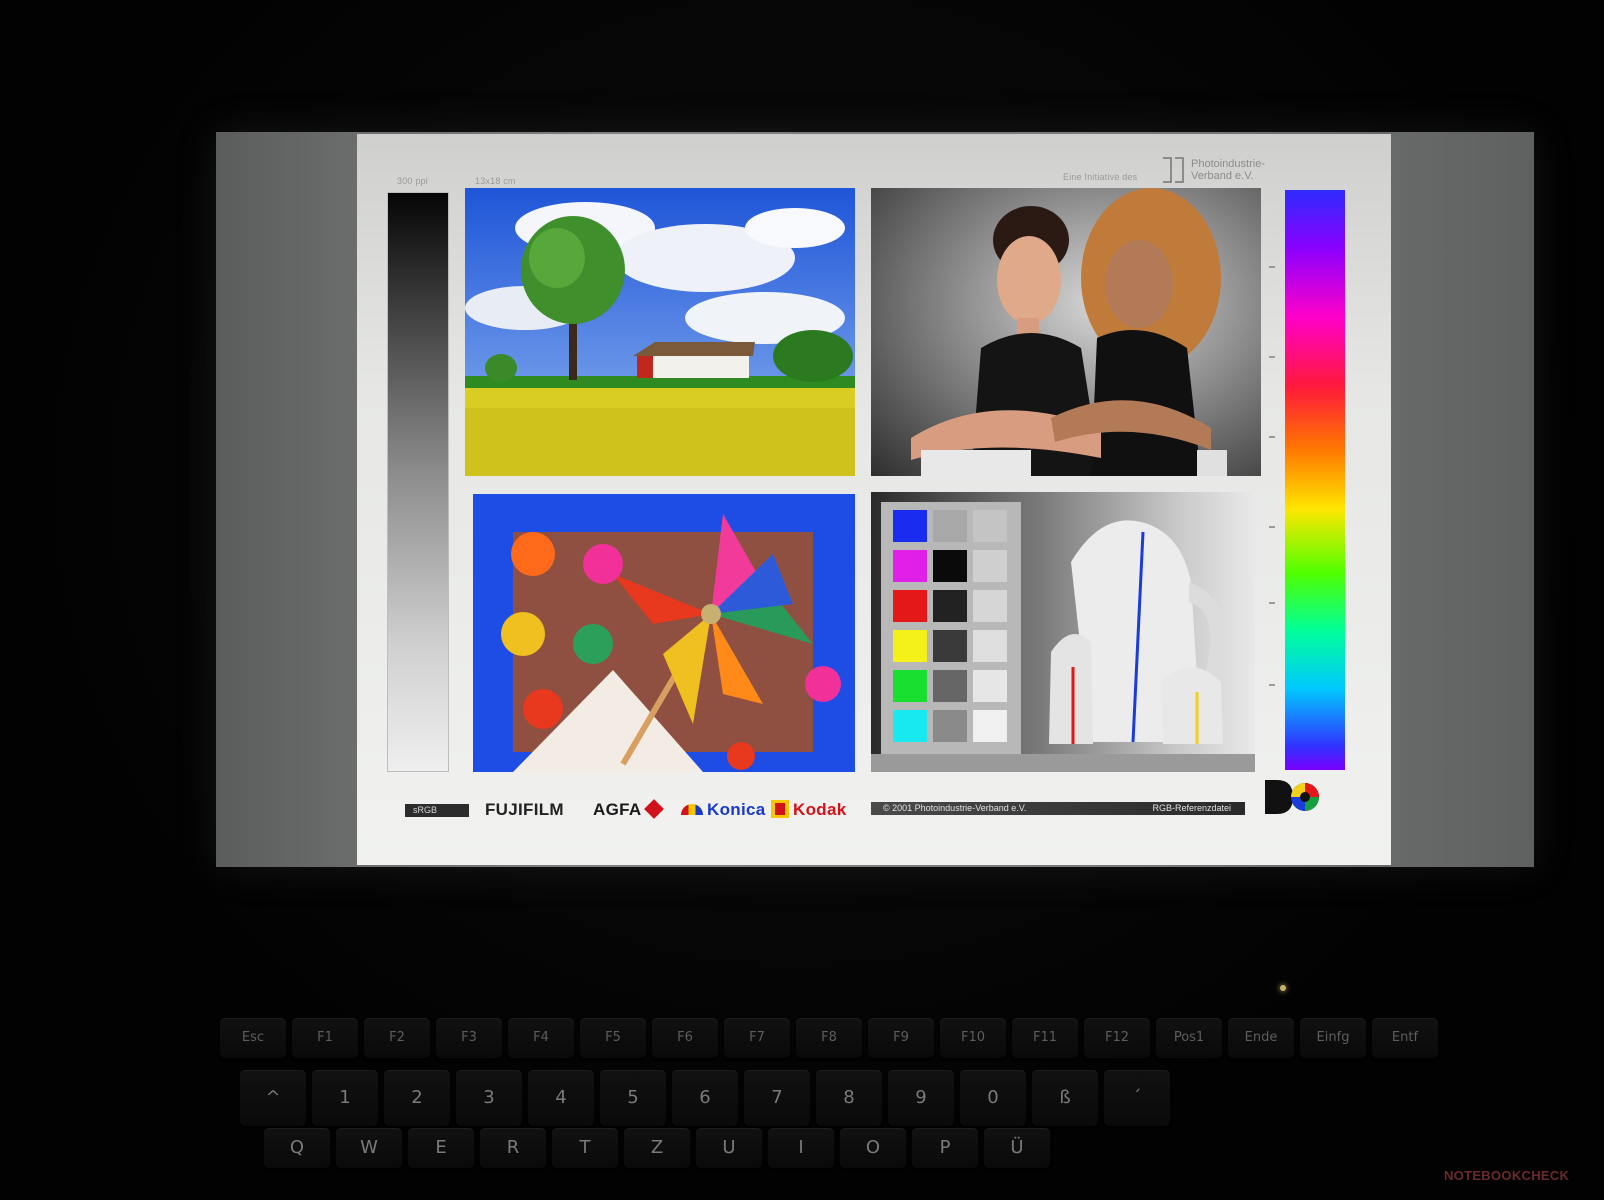 The width and height of the screenshot is (1604, 1200). What do you see at coordinates (561, 1098) in the screenshot?
I see `key: 4` at bounding box center [561, 1098].